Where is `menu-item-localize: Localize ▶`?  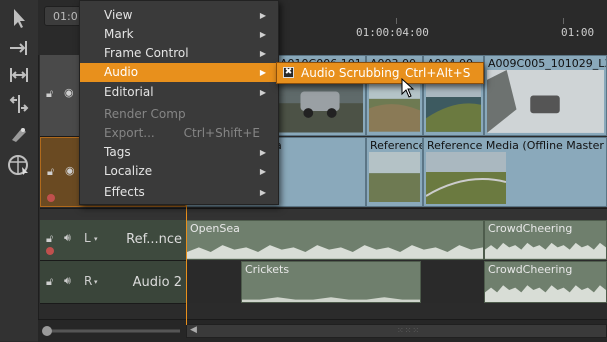
menu-item-localize: Localize ▶ is located at coordinates (178, 171).